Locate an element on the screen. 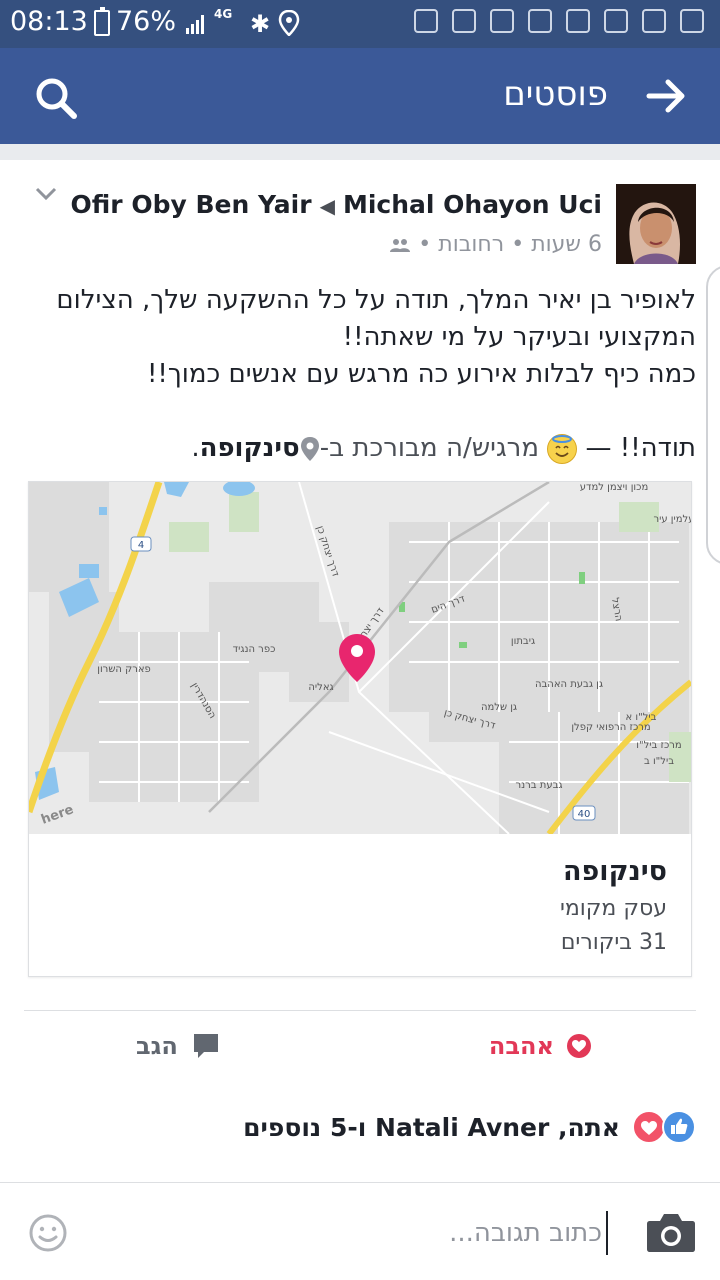  notification-icons is located at coordinates (559, 21).